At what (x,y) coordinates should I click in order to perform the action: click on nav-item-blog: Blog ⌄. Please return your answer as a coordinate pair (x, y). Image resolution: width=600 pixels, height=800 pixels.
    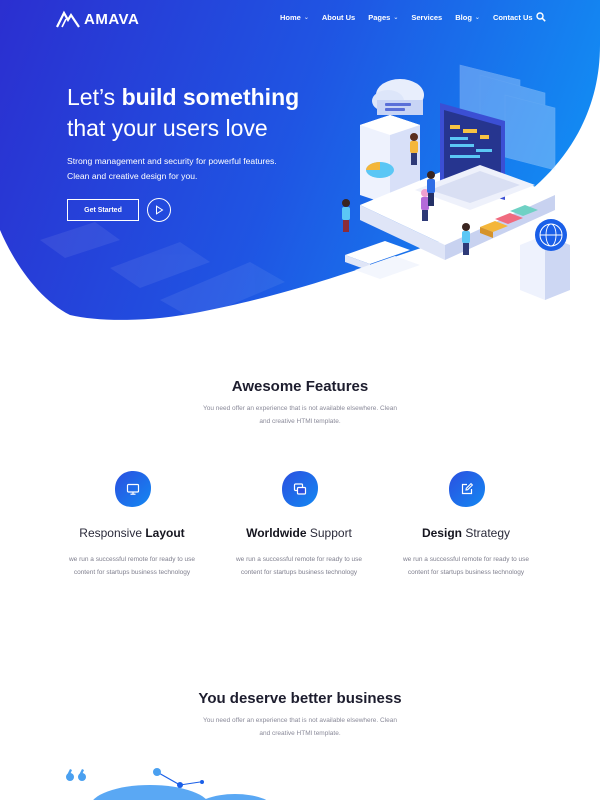
    Looking at the image, I should click on (467, 17).